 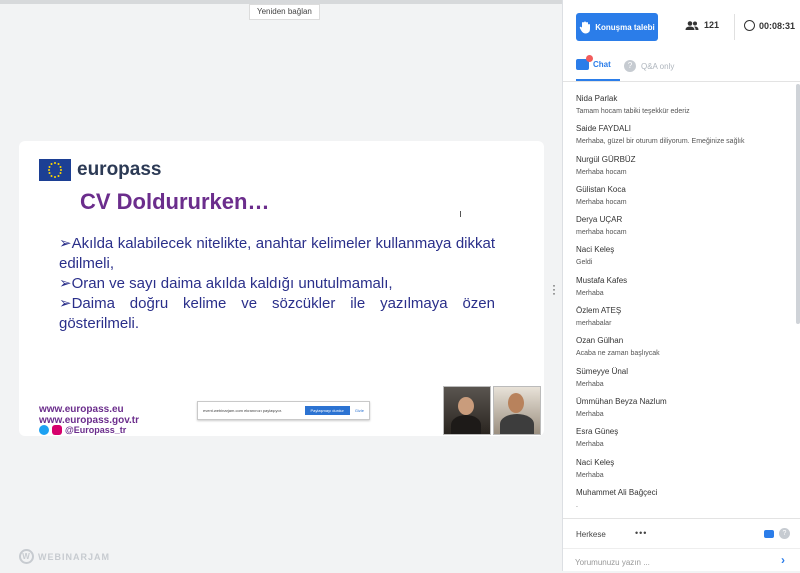 What do you see at coordinates (621, 401) in the screenshot?
I see `sender-name: Ümmühan Beyza Nazlum` at bounding box center [621, 401].